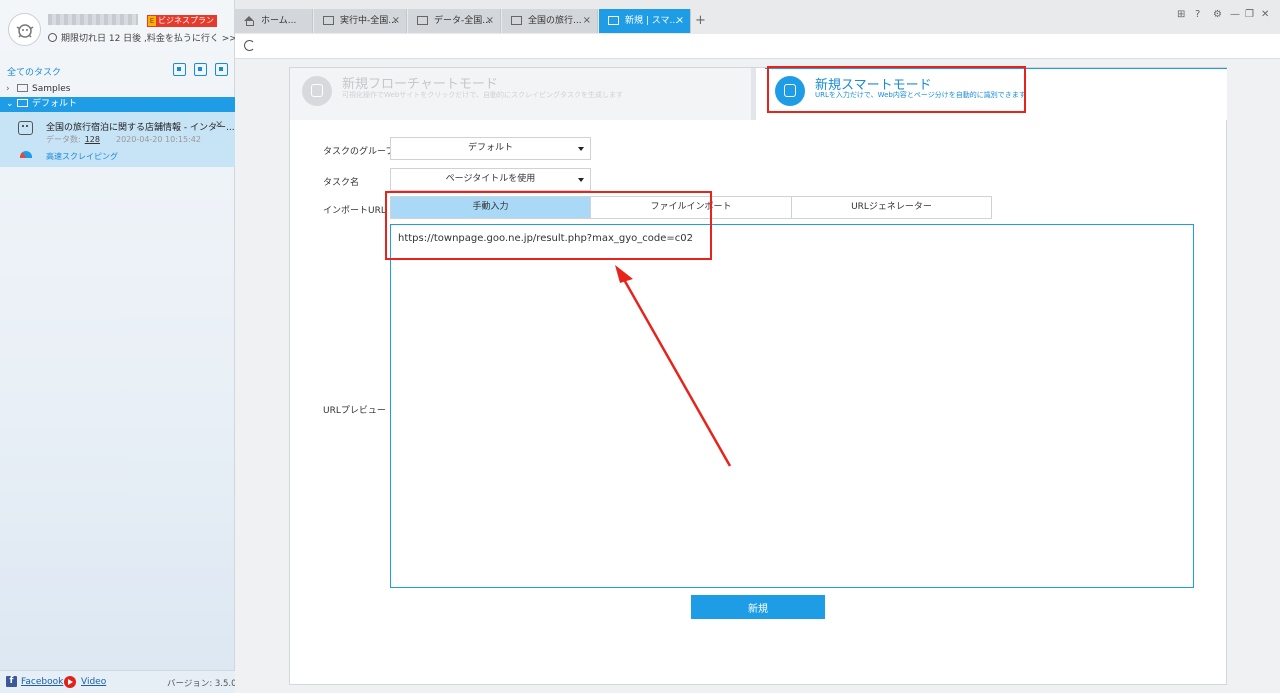 This screenshot has height=693, width=1280. What do you see at coordinates (1217, 14) in the screenshot?
I see `settings-icon: ⚙` at bounding box center [1217, 14].